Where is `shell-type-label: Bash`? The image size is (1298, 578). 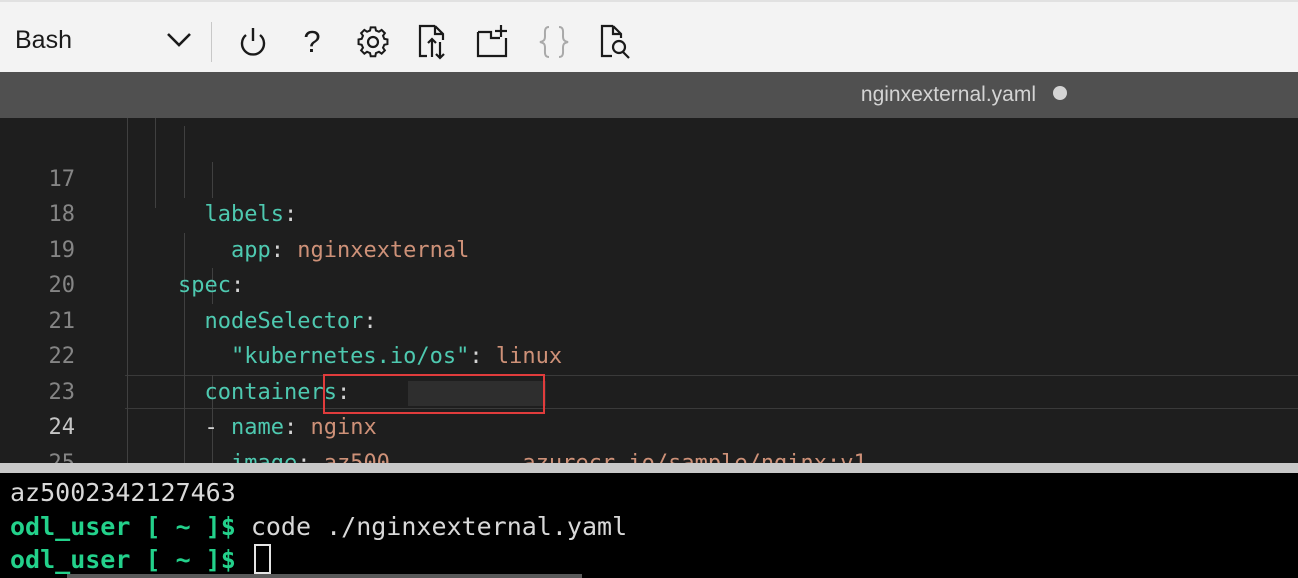 shell-type-label: Bash is located at coordinates (43, 40).